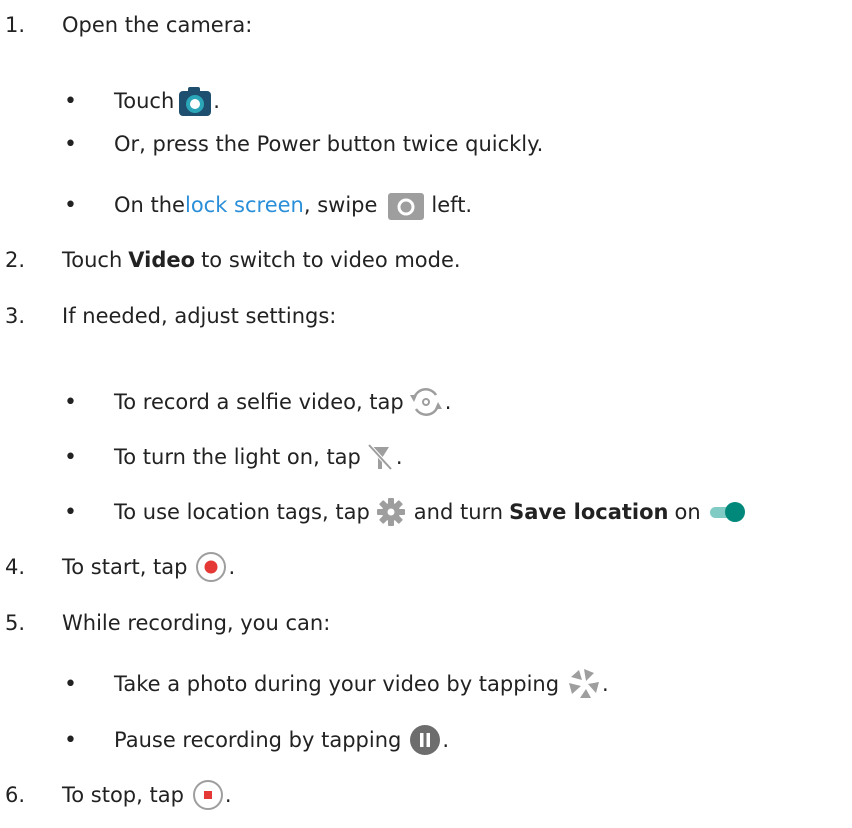  I want to click on bullet-text-mid: , swipe, so click(340, 205).